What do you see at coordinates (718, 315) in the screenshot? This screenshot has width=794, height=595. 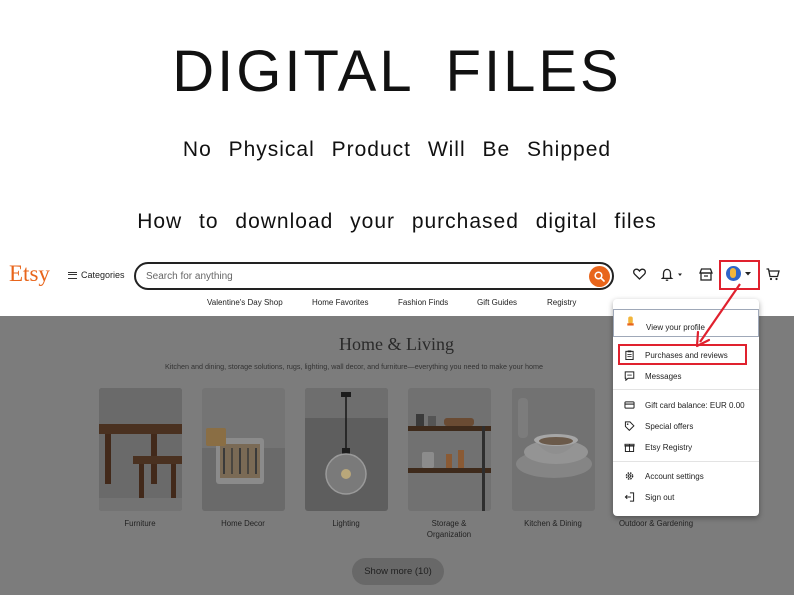 I see `annotation-arrow-icon` at bounding box center [718, 315].